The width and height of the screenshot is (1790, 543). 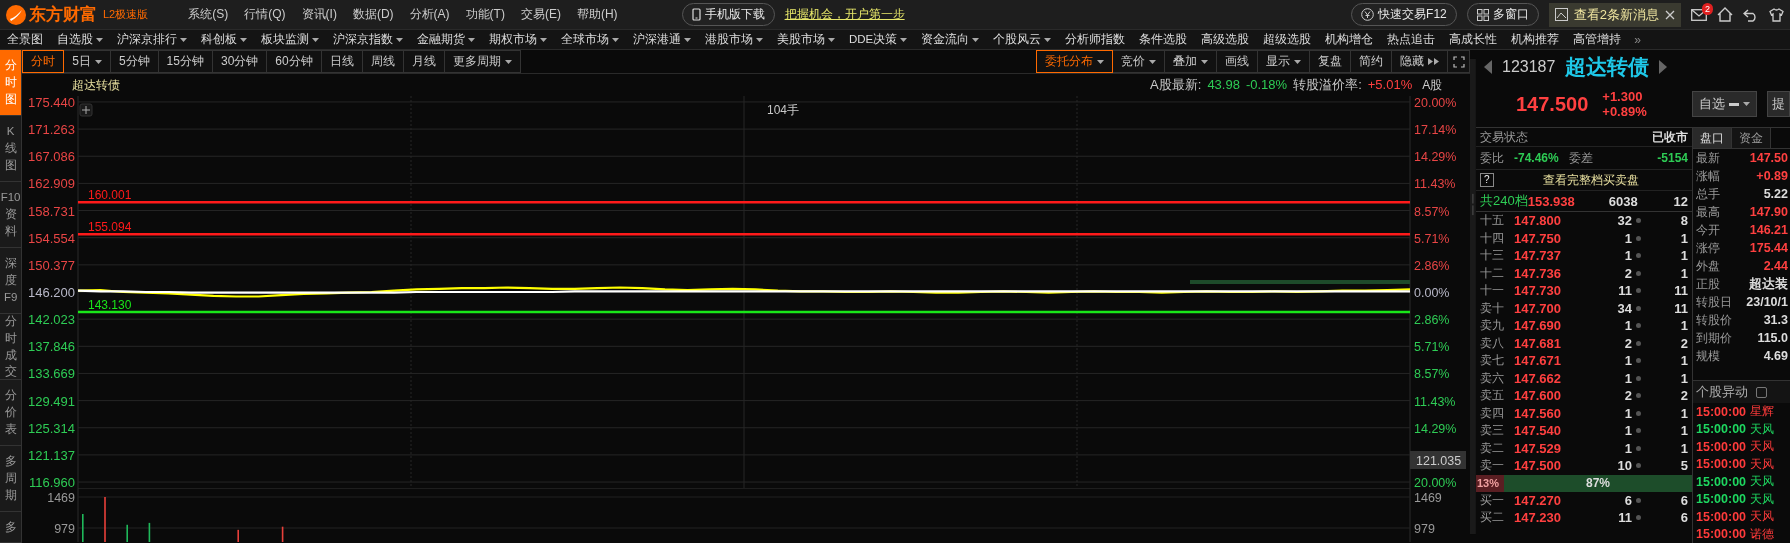 What do you see at coordinates (1590, 180) in the screenshot?
I see `full-depth-link: 查看完整档买卖盘` at bounding box center [1590, 180].